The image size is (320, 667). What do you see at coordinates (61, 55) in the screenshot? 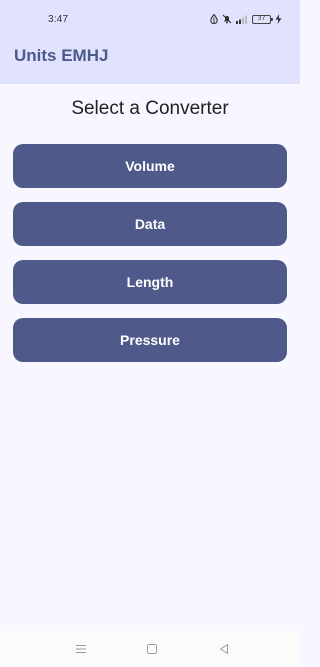
I see `app-title: Units EMHJ` at bounding box center [61, 55].